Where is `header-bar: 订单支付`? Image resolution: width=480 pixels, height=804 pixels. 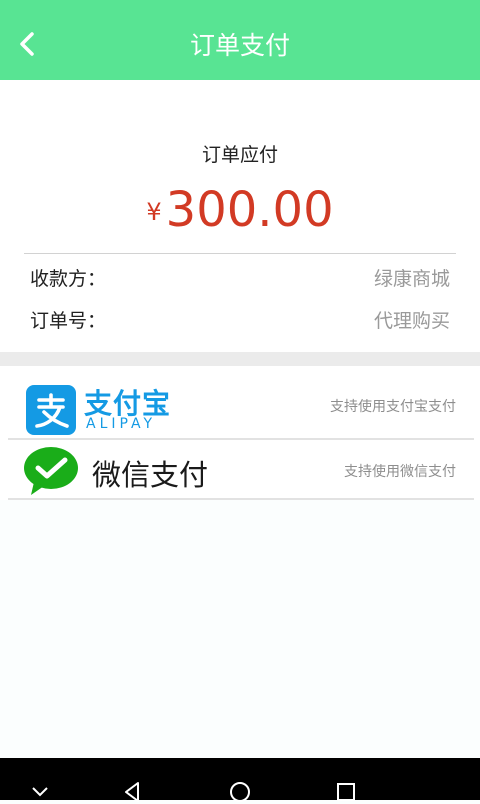
header-bar: 订单支付 is located at coordinates (240, 44).